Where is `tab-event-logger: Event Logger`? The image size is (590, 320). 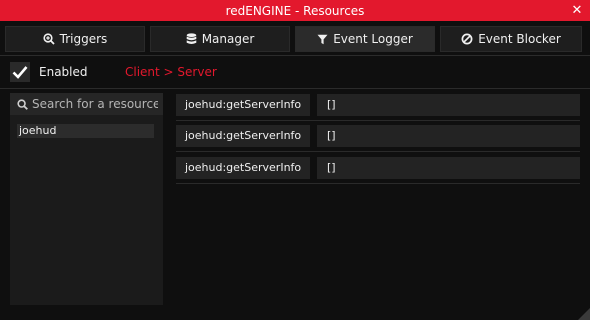
tab-event-logger: Event Logger is located at coordinates (365, 39).